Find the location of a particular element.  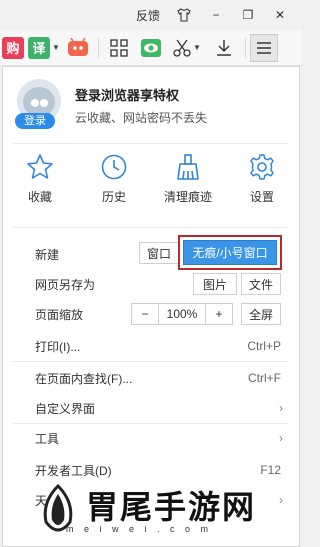

zoom-out-button: − is located at coordinates (145, 314).